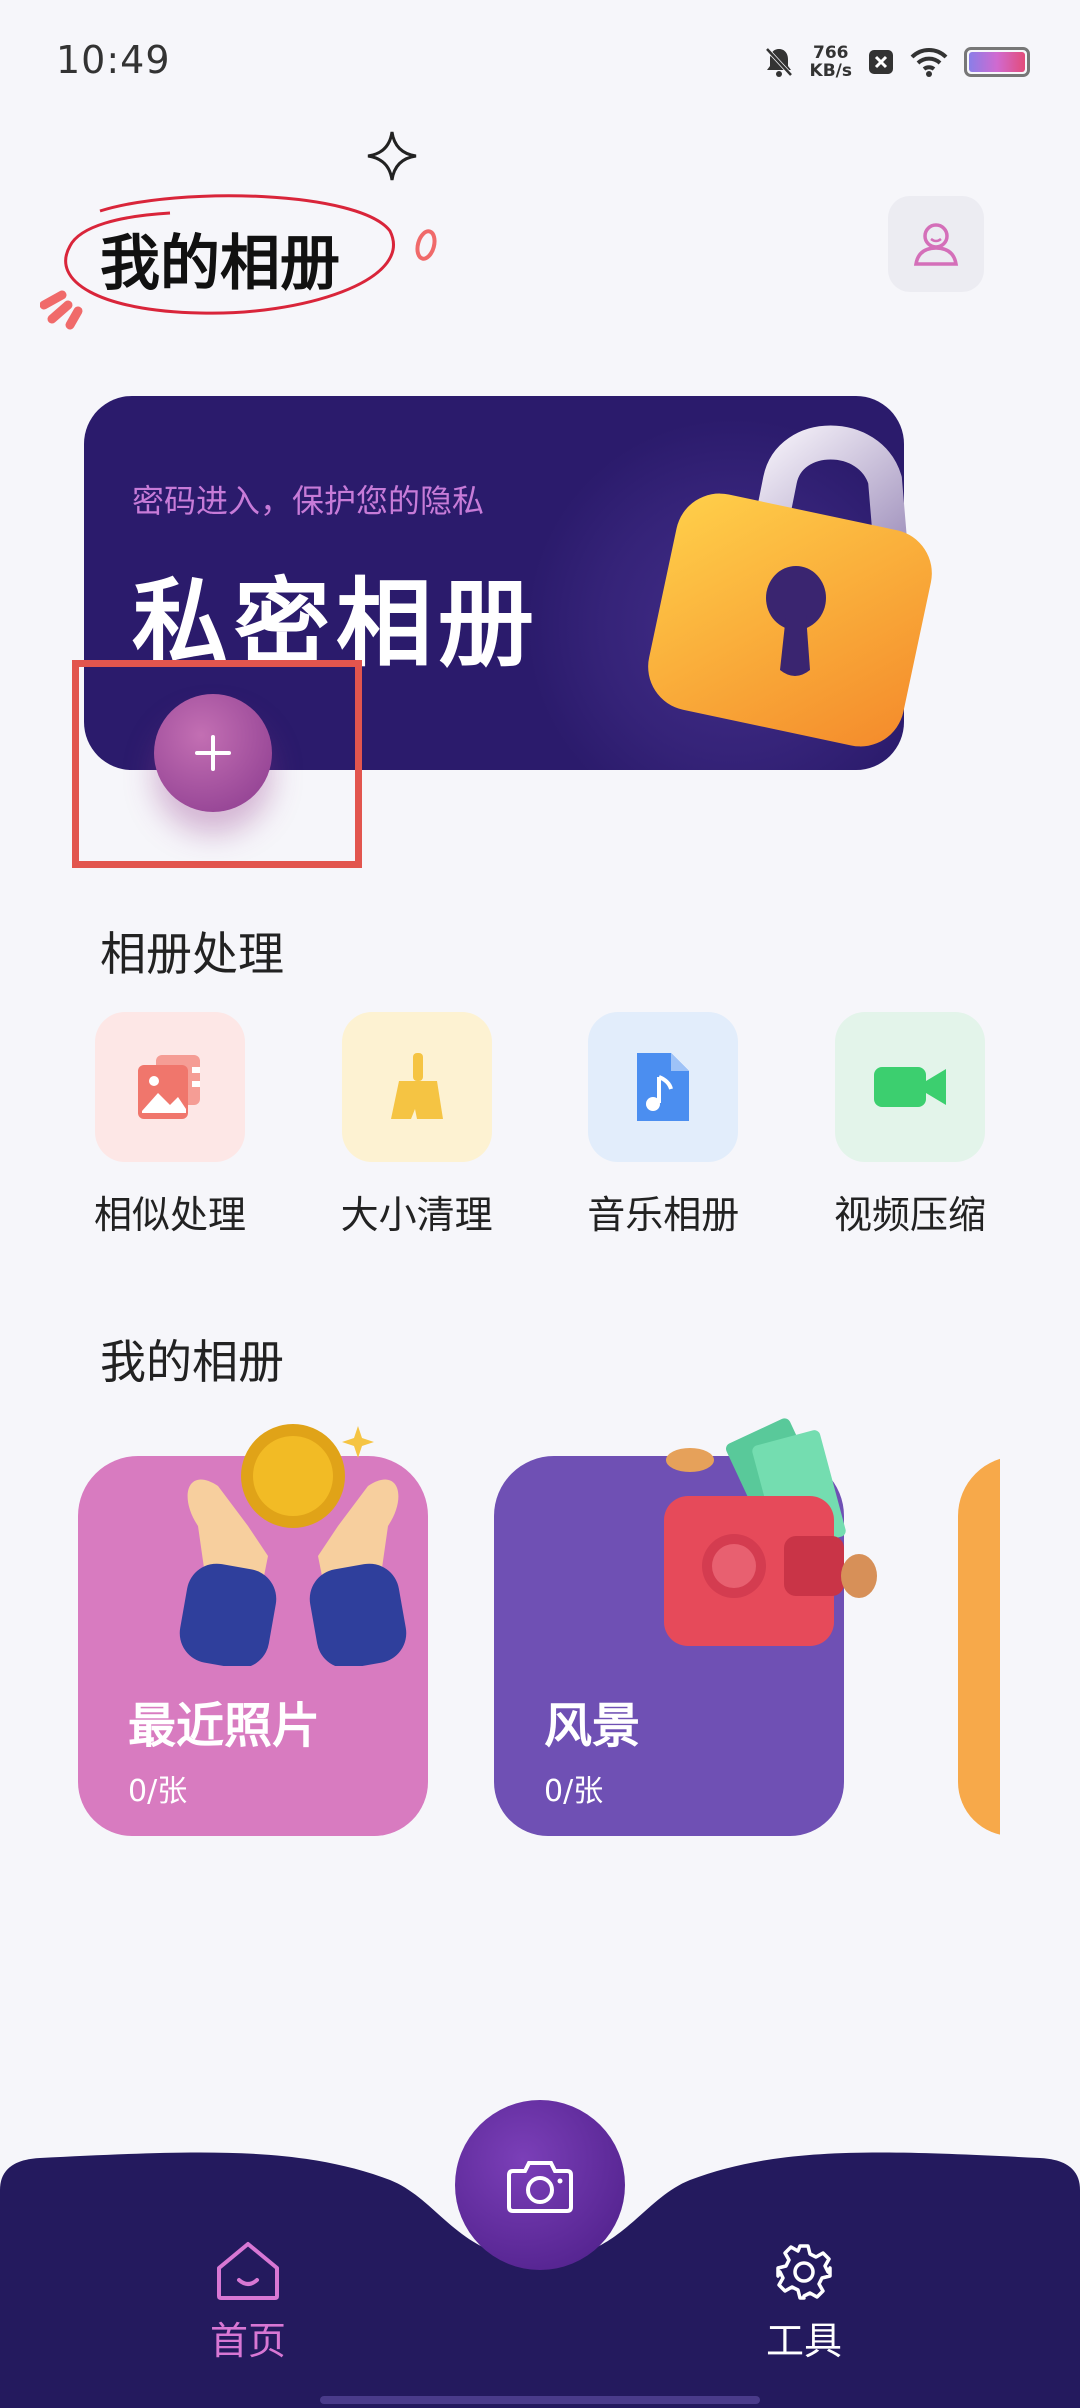 Image resolution: width=1080 pixels, height=2408 pixels. What do you see at coordinates (392, 156) in the screenshot?
I see `sparkle-icon` at bounding box center [392, 156].